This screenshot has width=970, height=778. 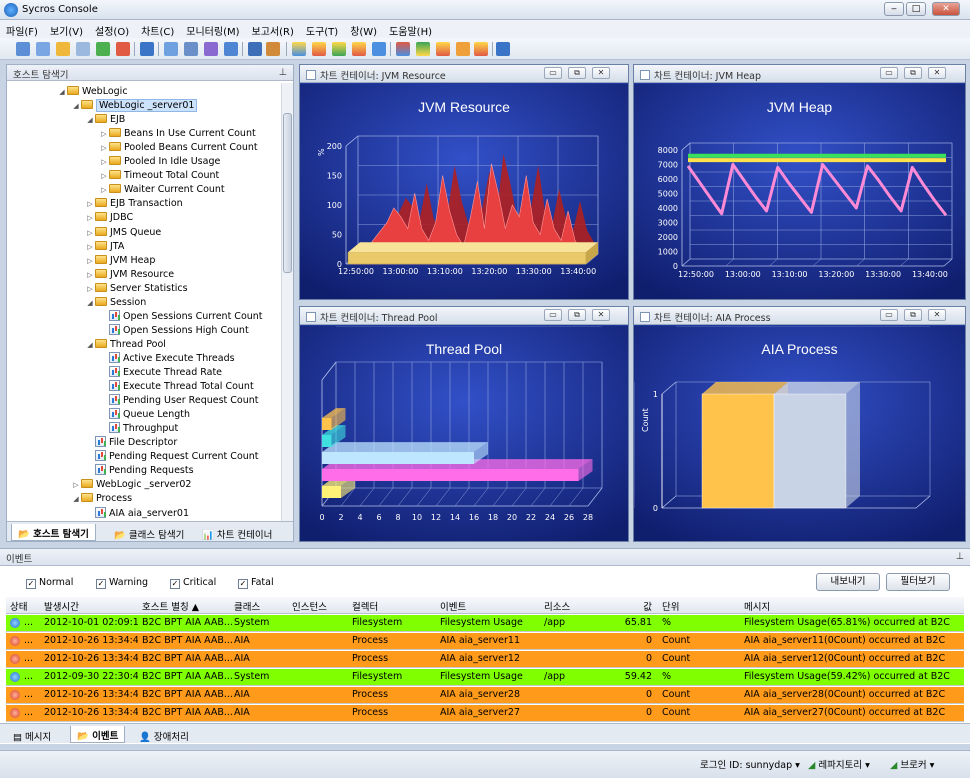 What do you see at coordinates (160, 373) in the screenshot?
I see `tree-node: Execute Thread Rate` at bounding box center [160, 373].